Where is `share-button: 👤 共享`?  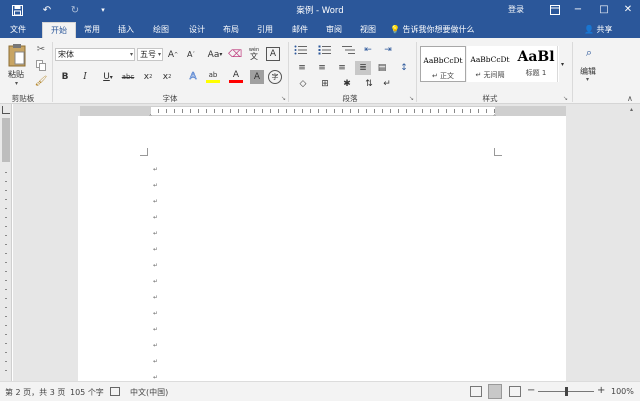
share-button: 👤 共享 is located at coordinates (598, 29).